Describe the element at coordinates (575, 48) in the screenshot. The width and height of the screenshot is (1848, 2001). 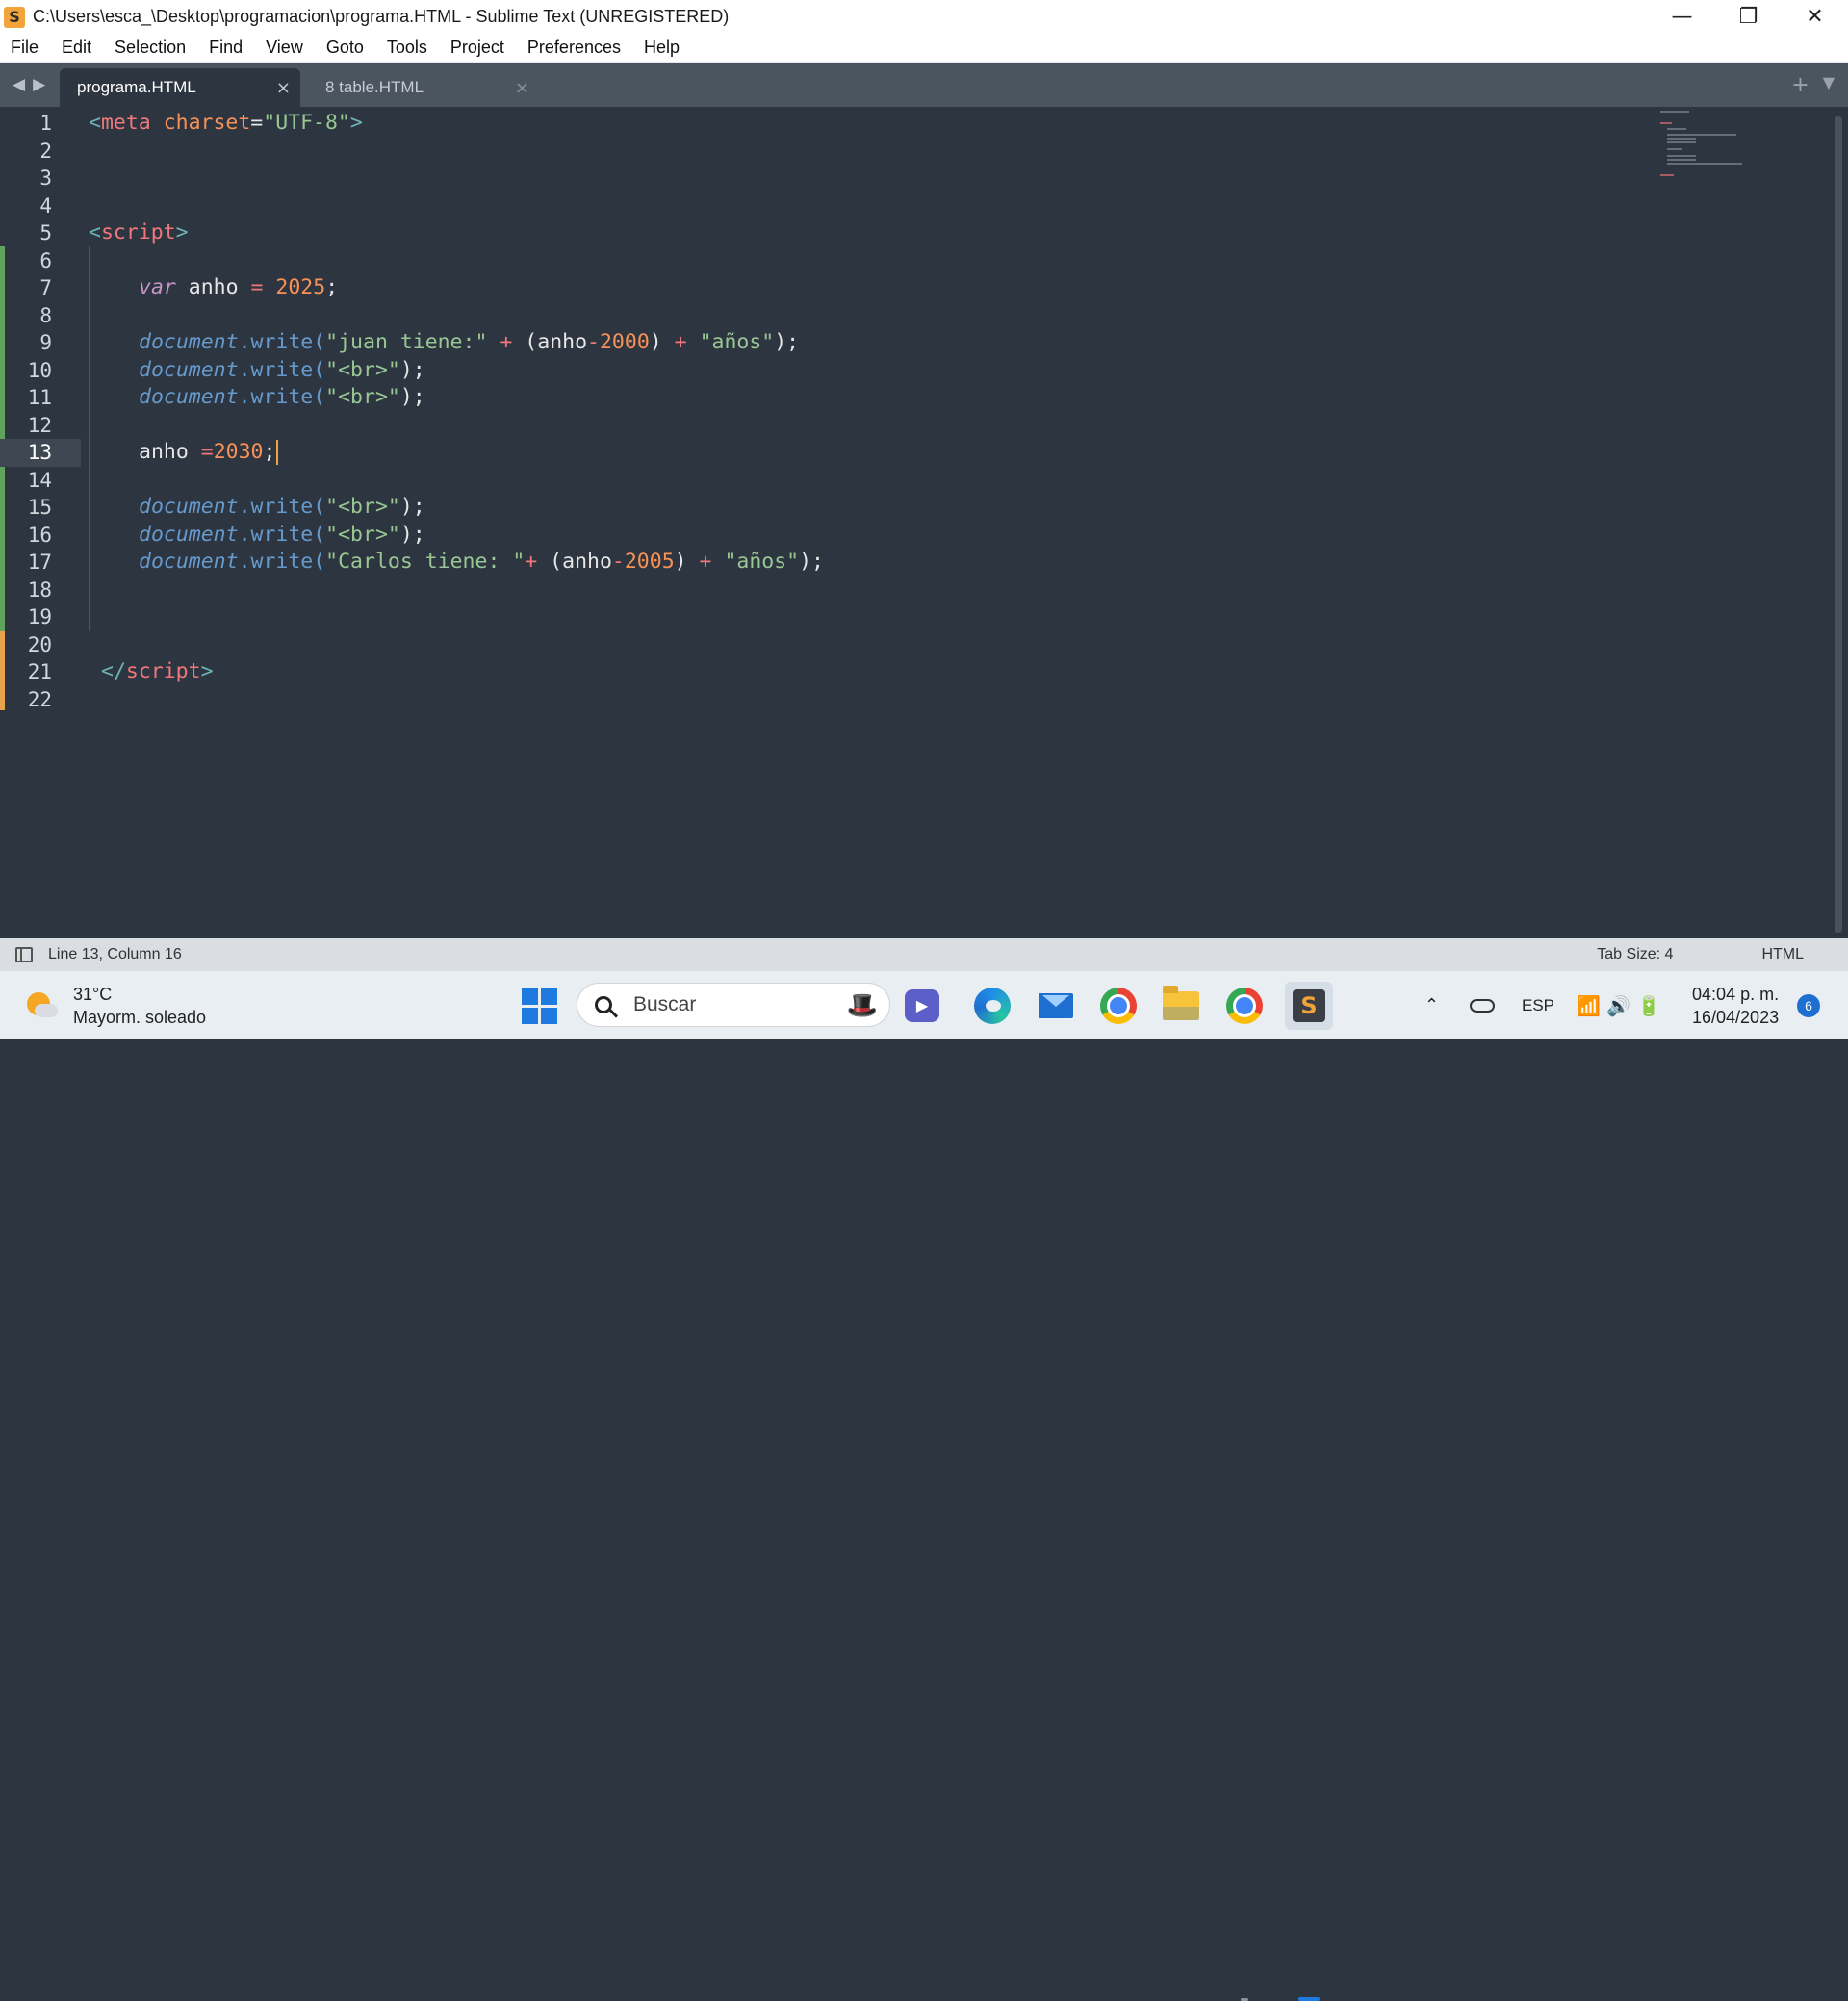
I see `menu-preferences: Preferences` at that location.